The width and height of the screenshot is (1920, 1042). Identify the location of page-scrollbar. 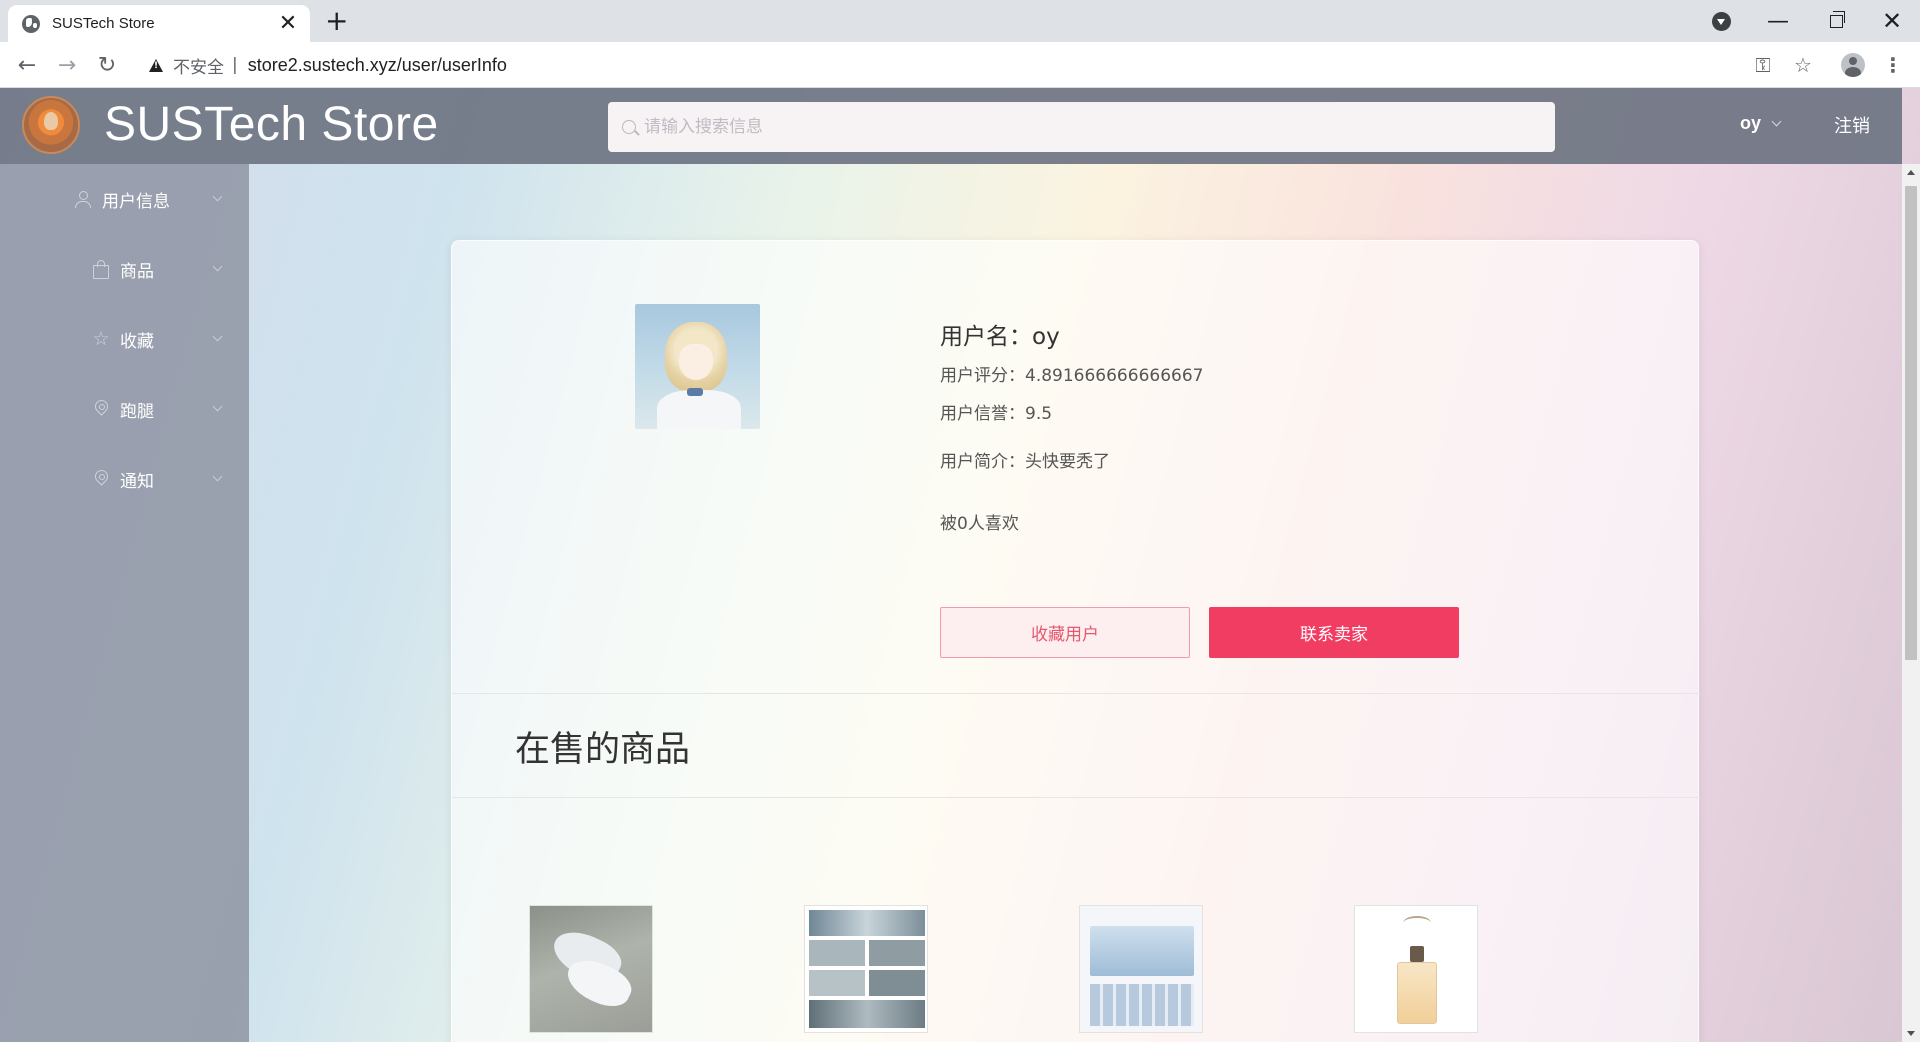
(1911, 603).